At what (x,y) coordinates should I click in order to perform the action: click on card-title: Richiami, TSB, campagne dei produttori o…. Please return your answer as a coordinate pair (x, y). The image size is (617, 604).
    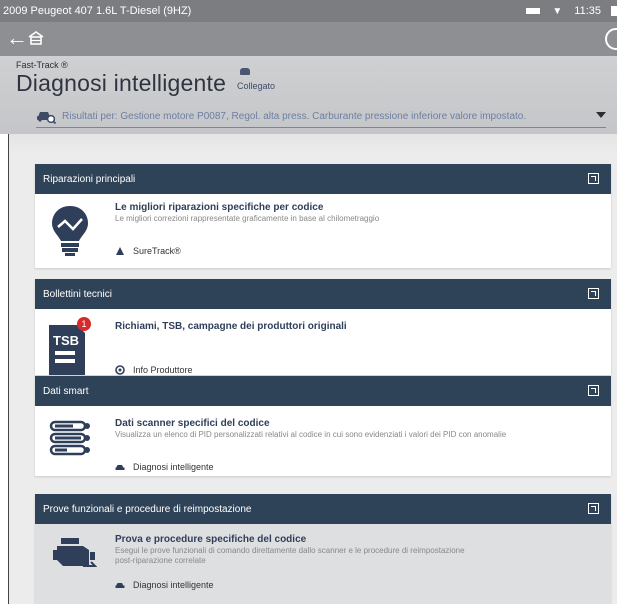
    Looking at the image, I should click on (231, 326).